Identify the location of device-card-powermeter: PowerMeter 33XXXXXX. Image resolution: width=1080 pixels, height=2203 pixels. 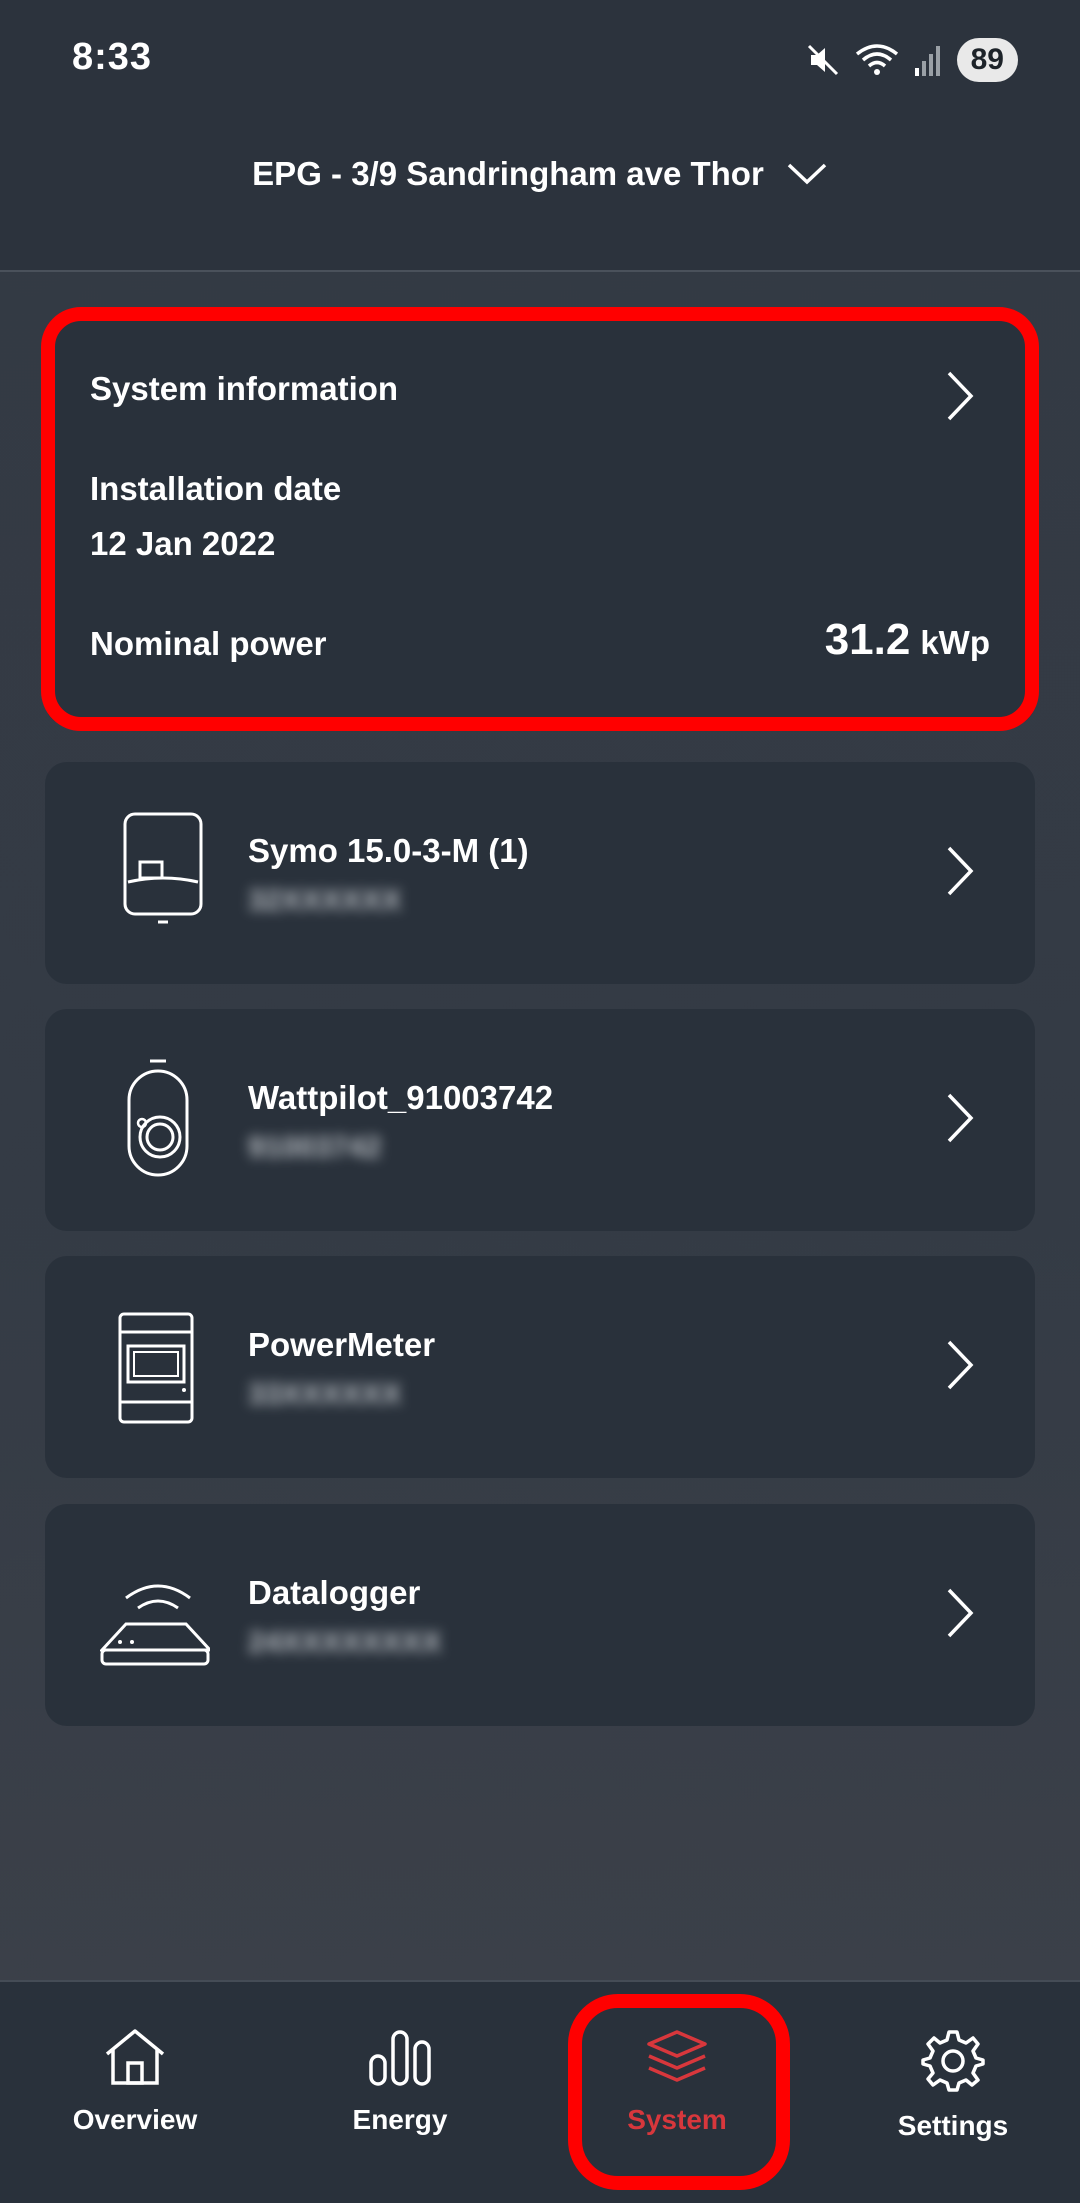
(540, 1367).